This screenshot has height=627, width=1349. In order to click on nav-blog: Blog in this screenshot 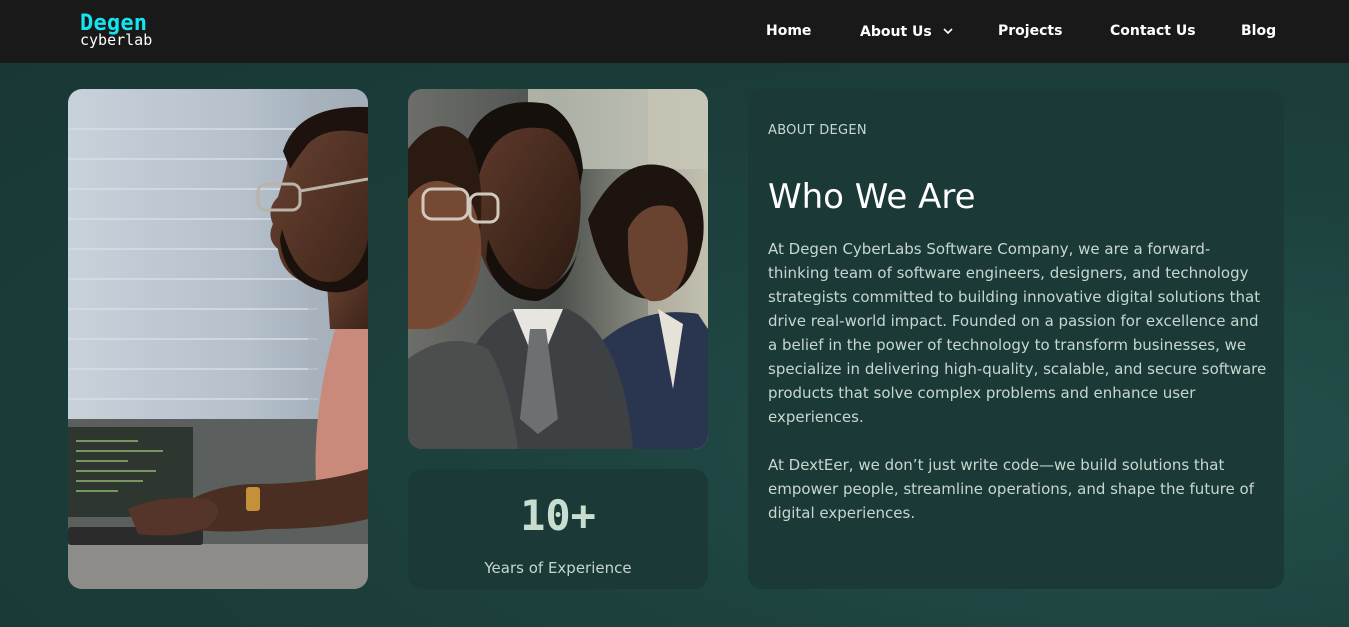, I will do `click(1258, 31)`.